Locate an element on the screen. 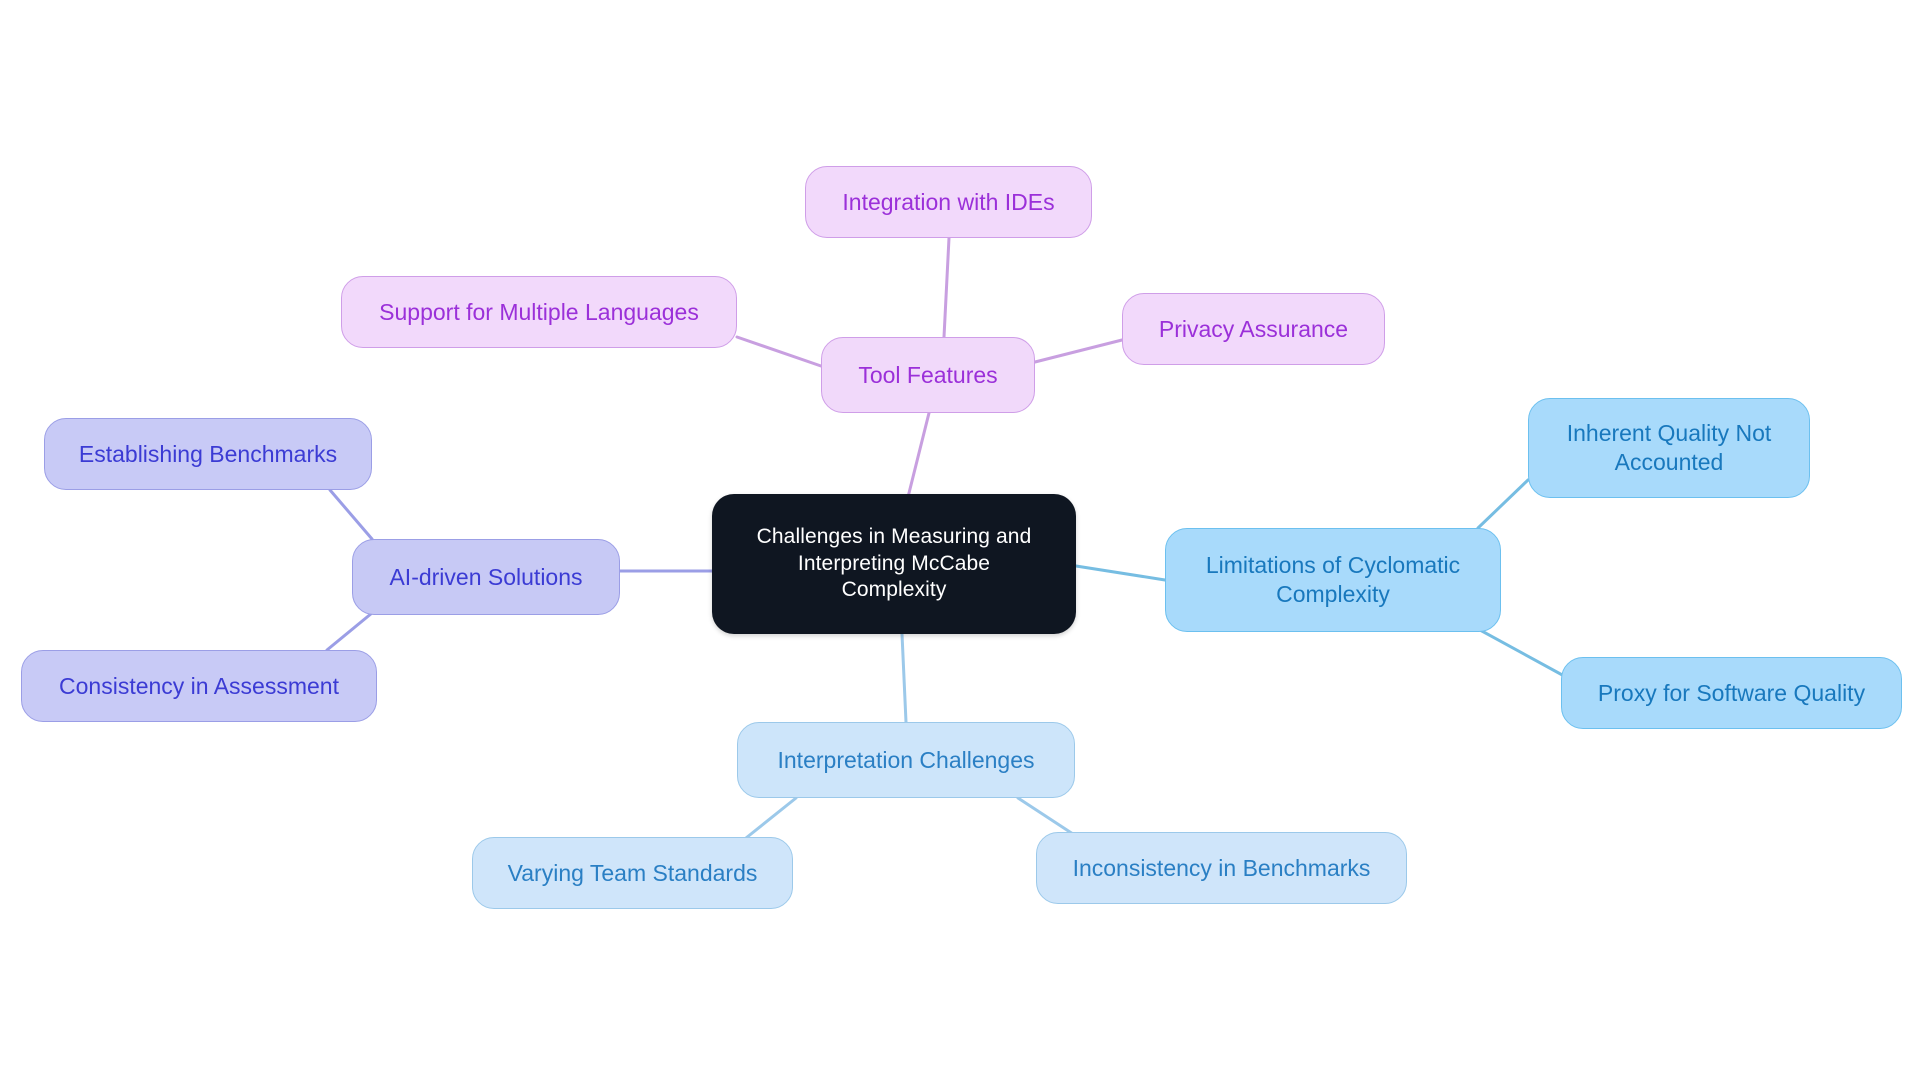 The image size is (1920, 1083). edge-interpretation-inconsistency is located at coordinates (1045, 816).